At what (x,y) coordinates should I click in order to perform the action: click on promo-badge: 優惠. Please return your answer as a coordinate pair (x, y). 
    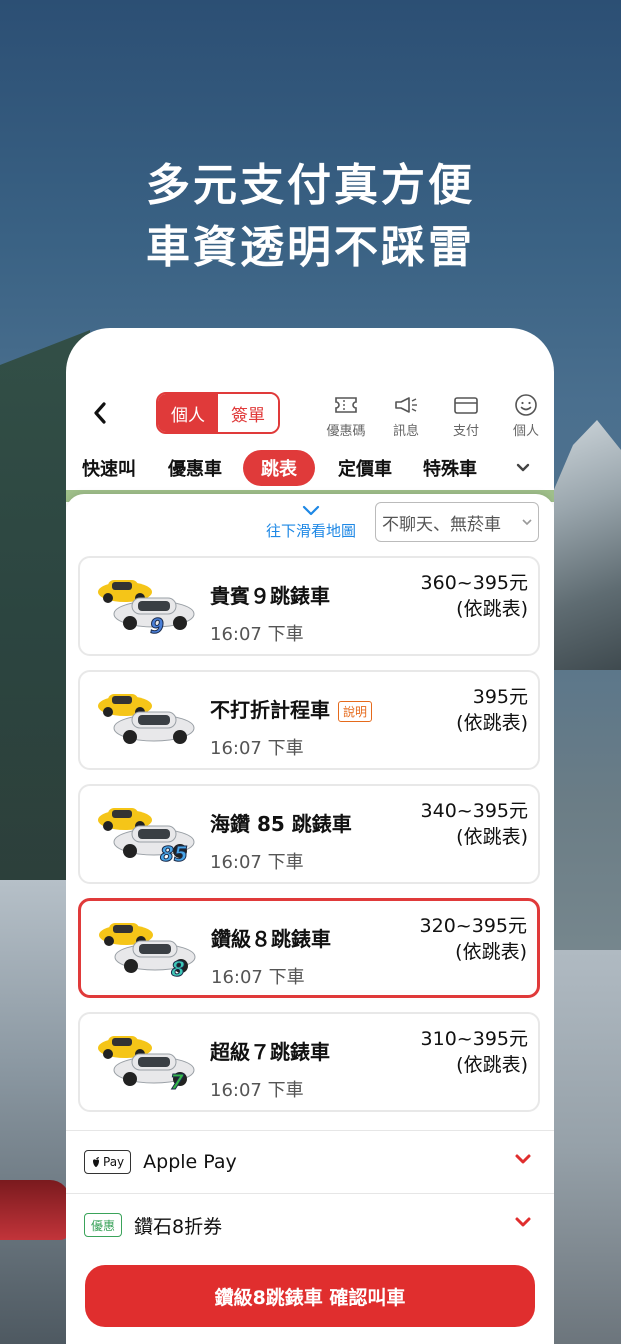
    Looking at the image, I should click on (103, 1225).